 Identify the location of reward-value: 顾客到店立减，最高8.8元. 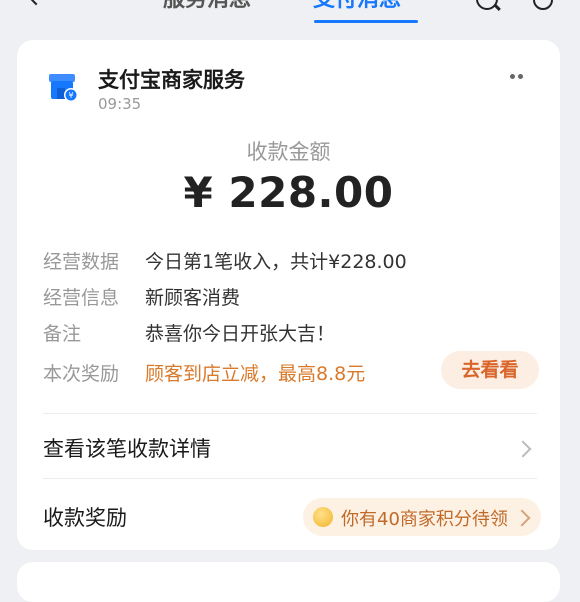
(255, 374).